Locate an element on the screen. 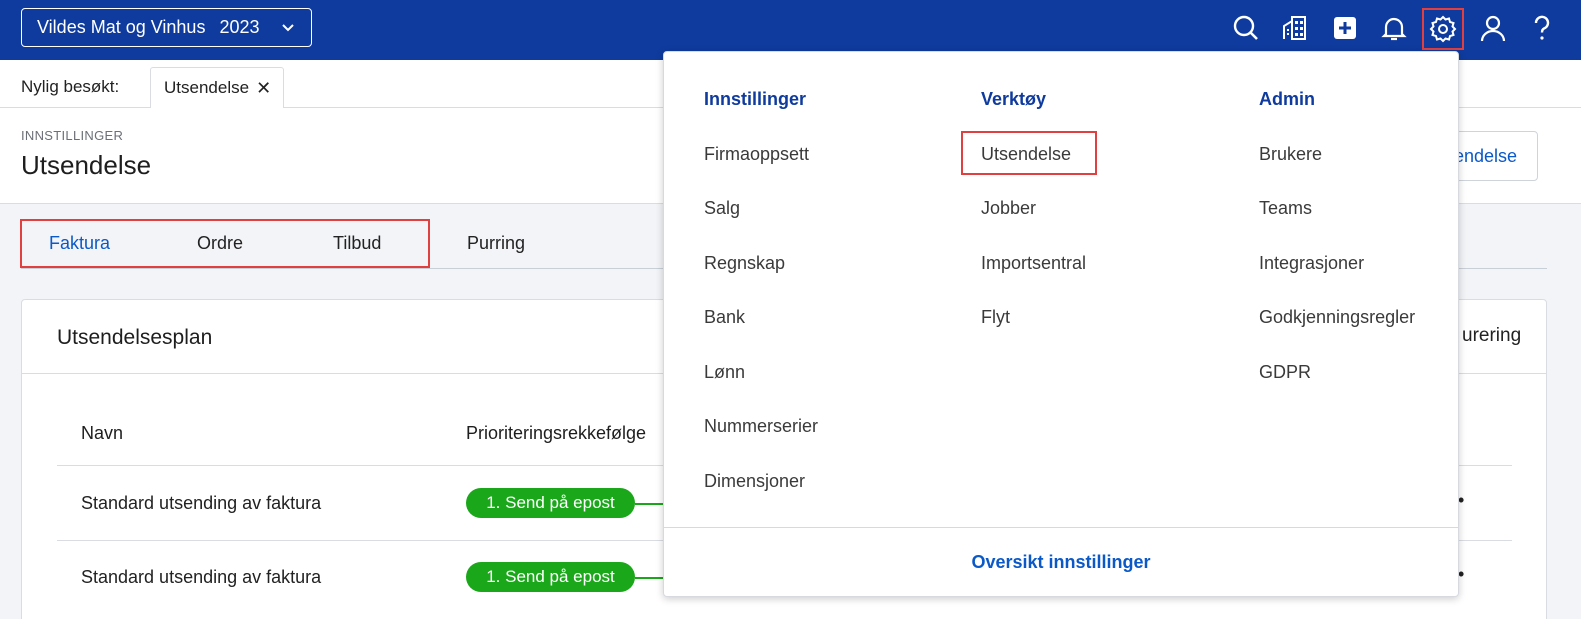  menu-heading-innstillinger: Innstillinger is located at coordinates (755, 99).